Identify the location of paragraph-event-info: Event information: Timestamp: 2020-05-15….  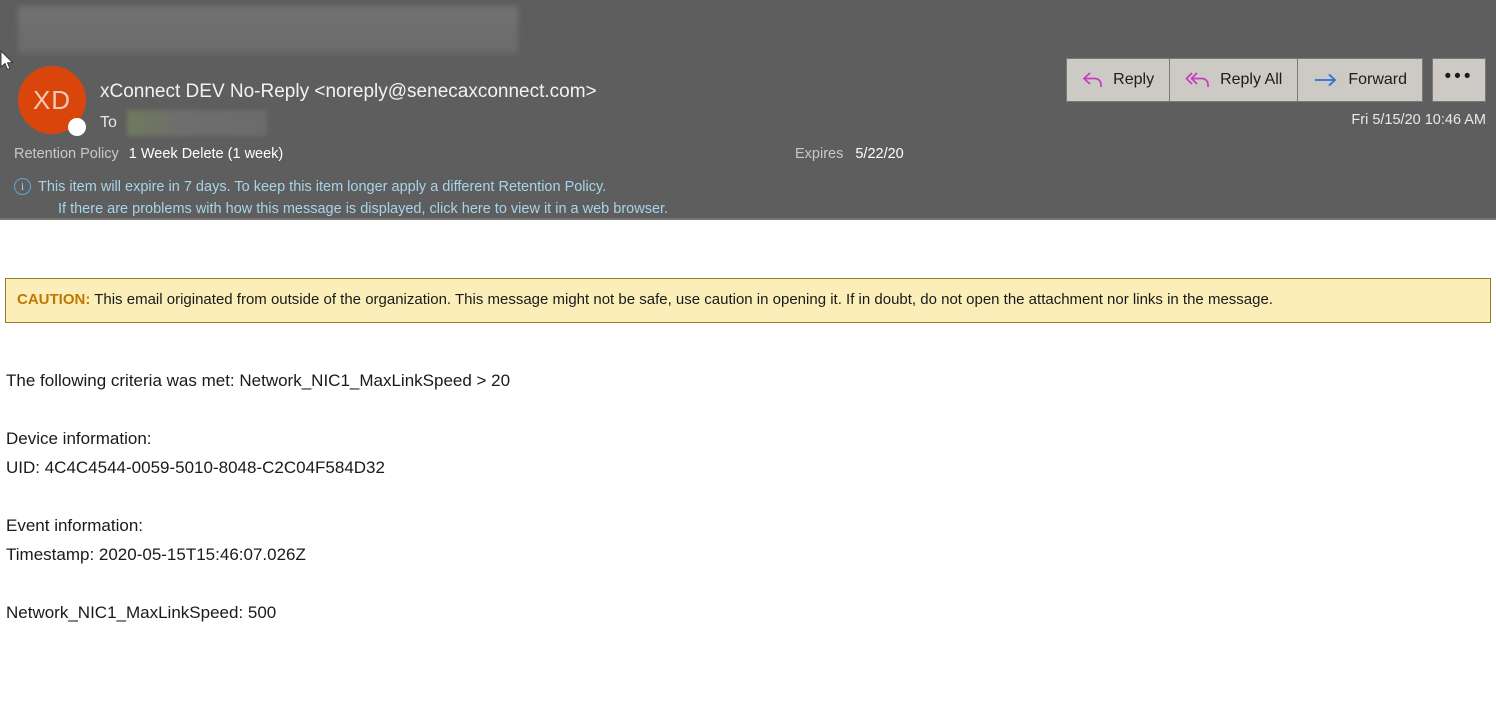
(706, 540).